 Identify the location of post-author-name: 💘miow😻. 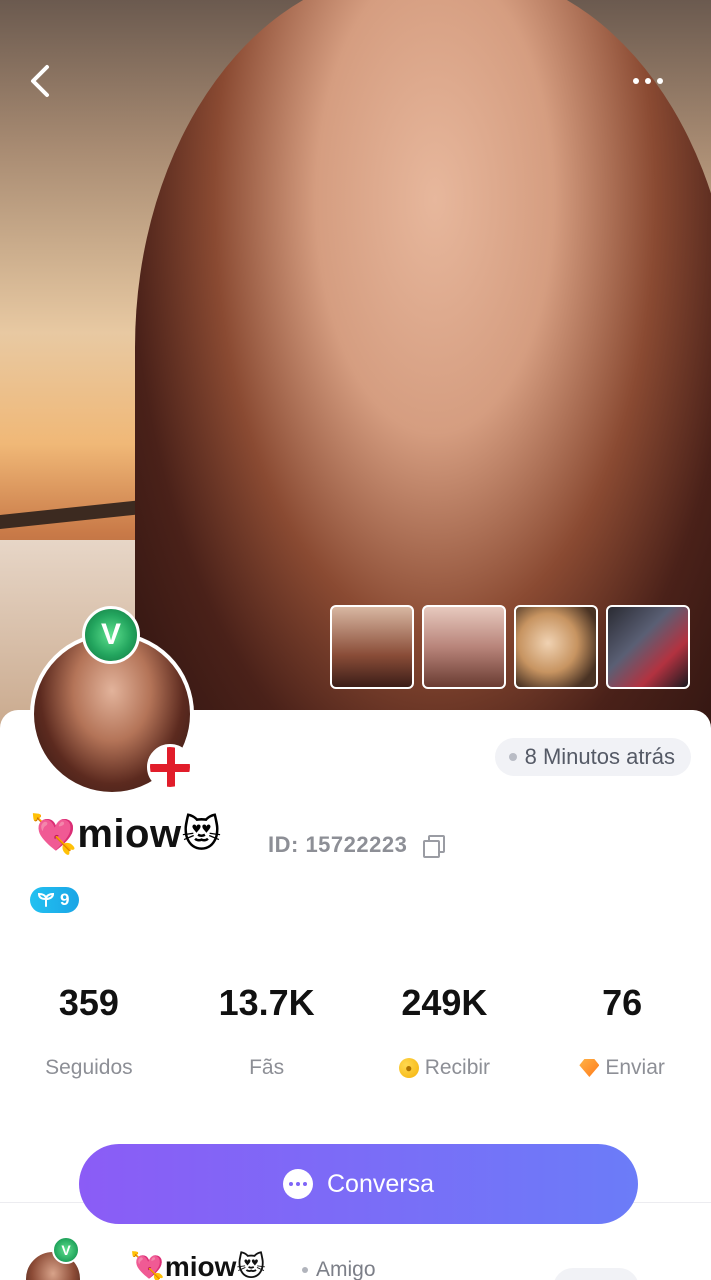
(198, 1265).